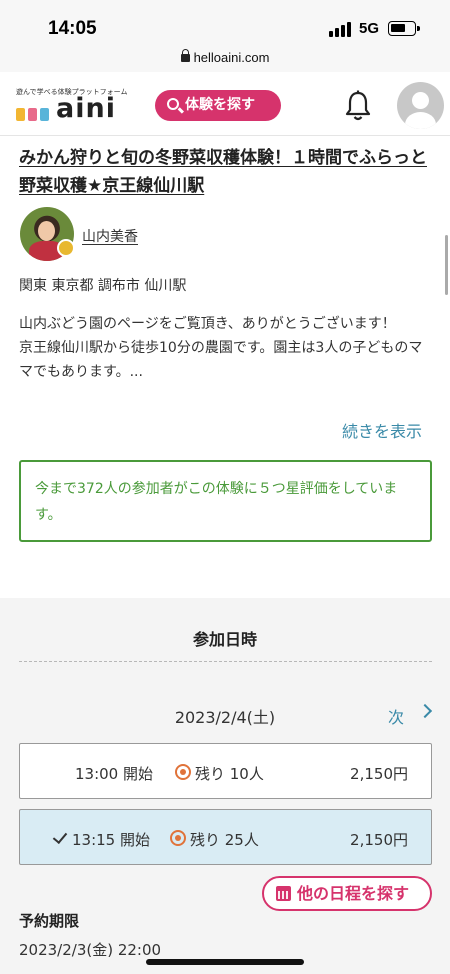  What do you see at coordinates (225, 25) in the screenshot?
I see `status-bar: 14:05 5G` at bounding box center [225, 25].